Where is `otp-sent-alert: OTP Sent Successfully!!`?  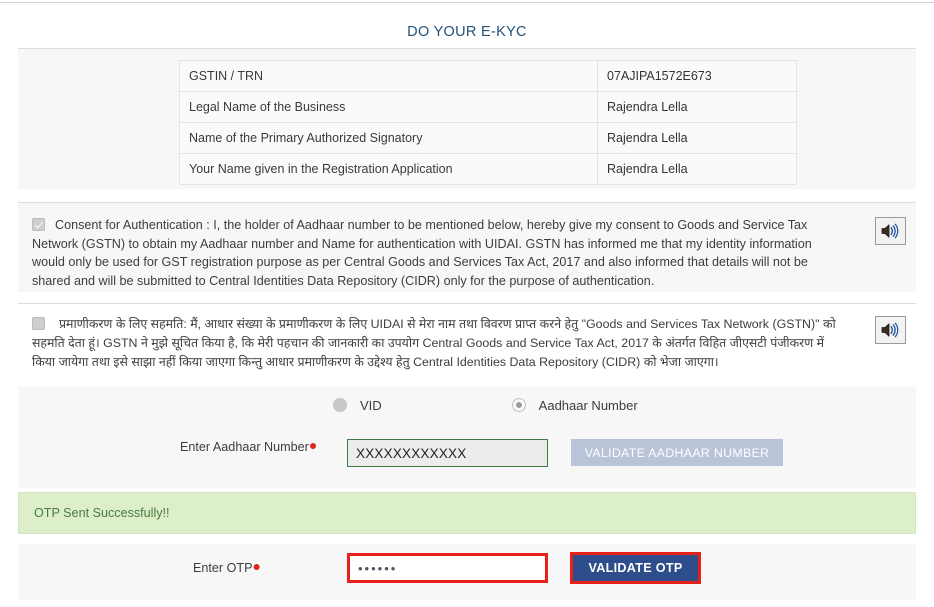
otp-sent-alert: OTP Sent Successfully!! is located at coordinates (467, 513).